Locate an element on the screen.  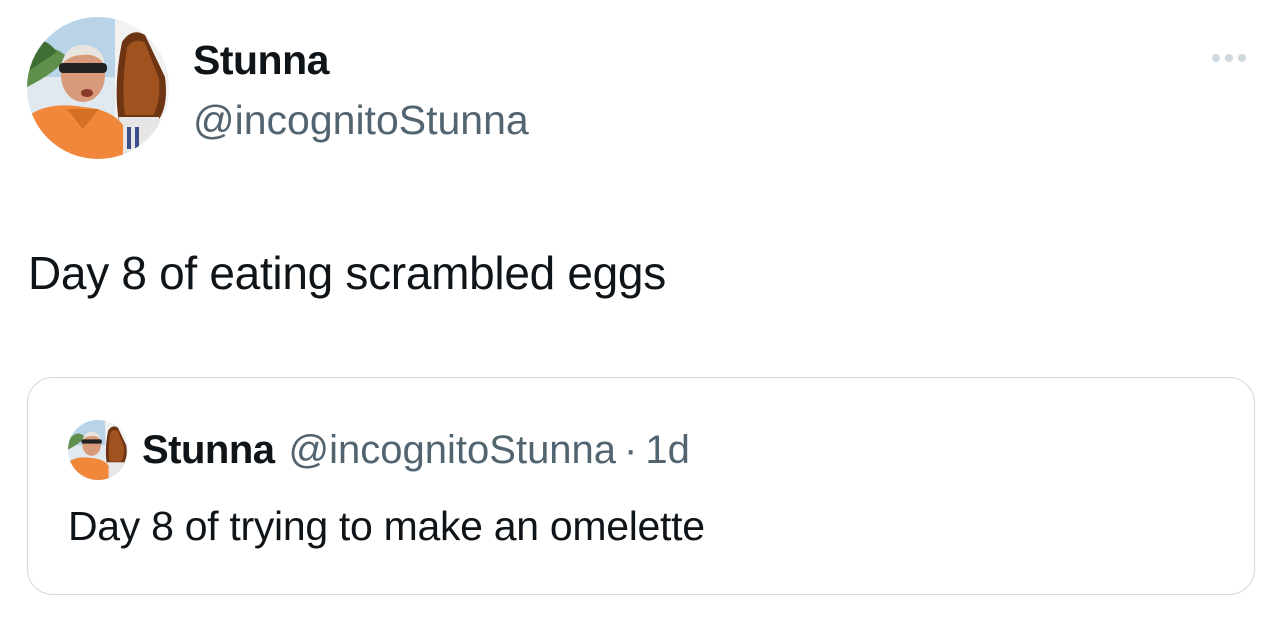
author-handle: @incognitoStunna is located at coordinates (361, 120).